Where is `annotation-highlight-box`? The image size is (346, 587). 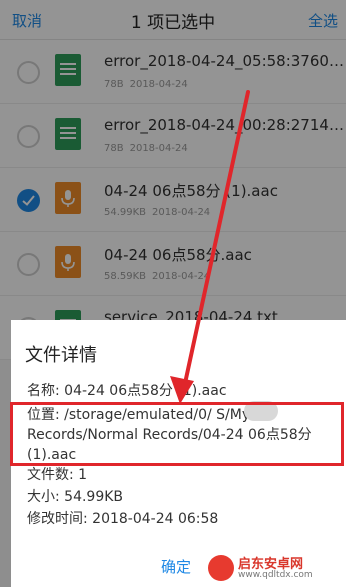 annotation-highlight-box is located at coordinates (177, 434).